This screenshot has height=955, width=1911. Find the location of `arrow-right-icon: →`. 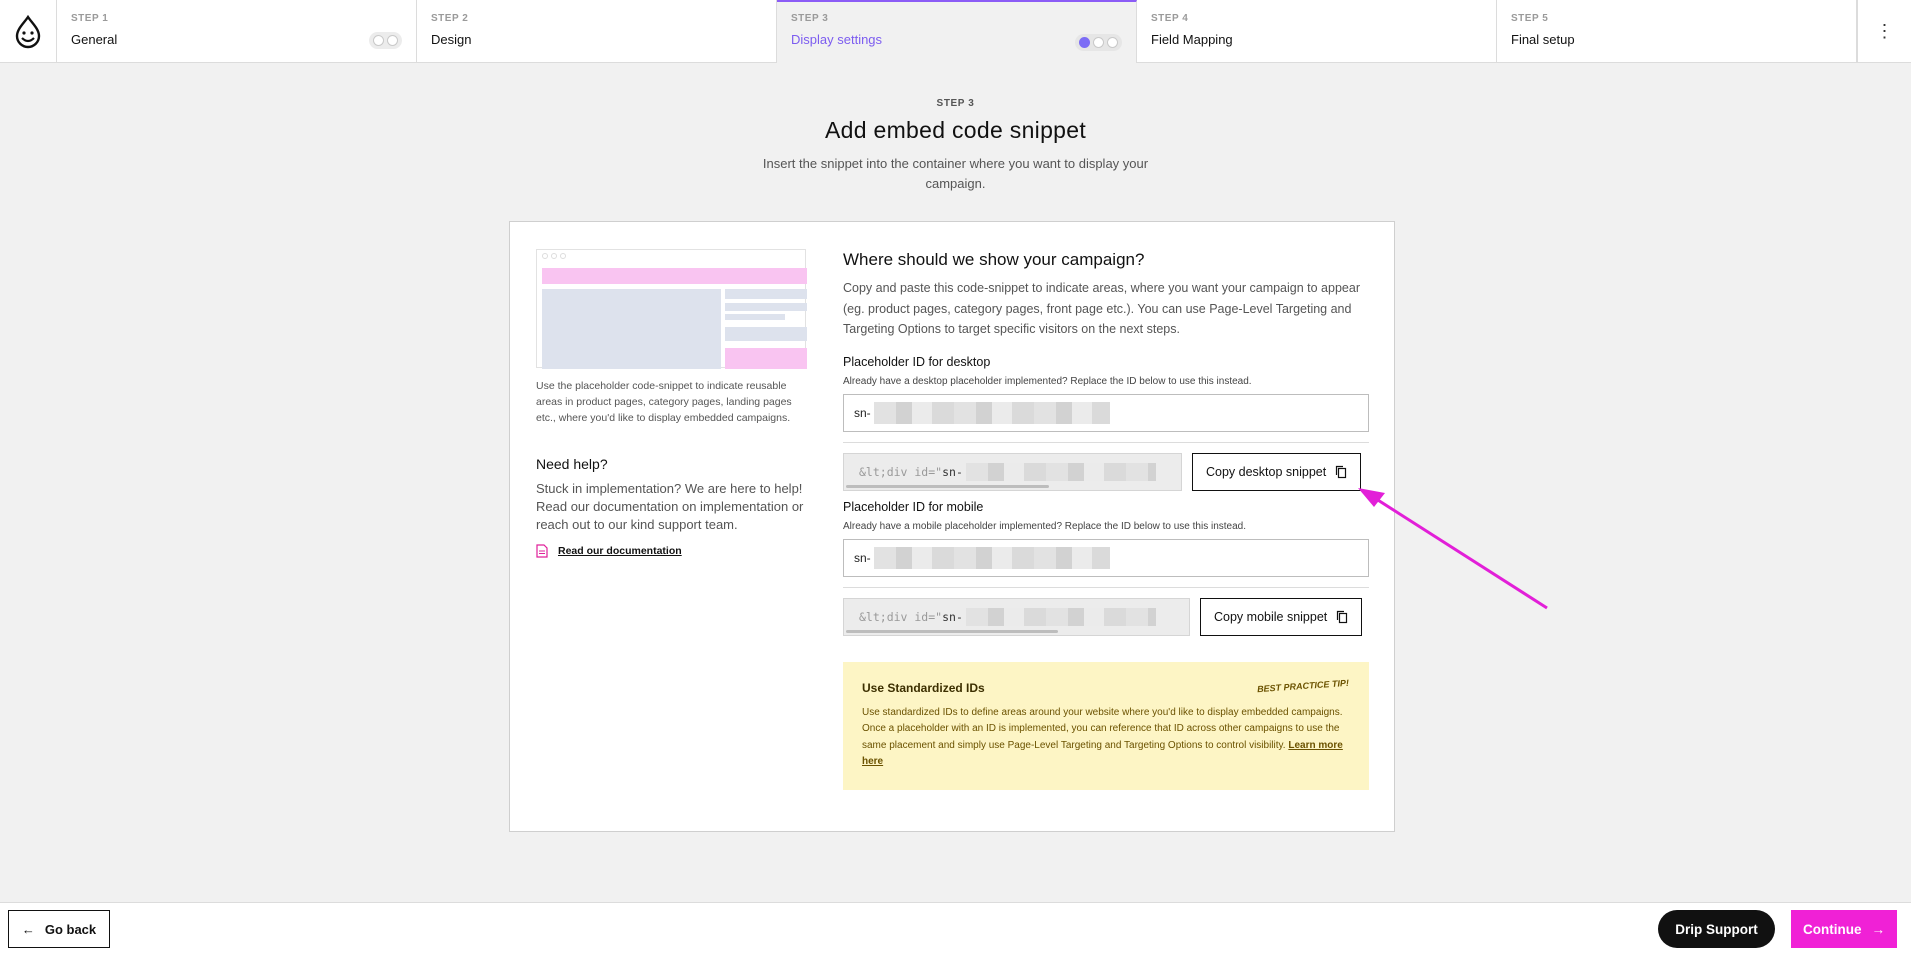

arrow-right-icon: → is located at coordinates (1878, 929).